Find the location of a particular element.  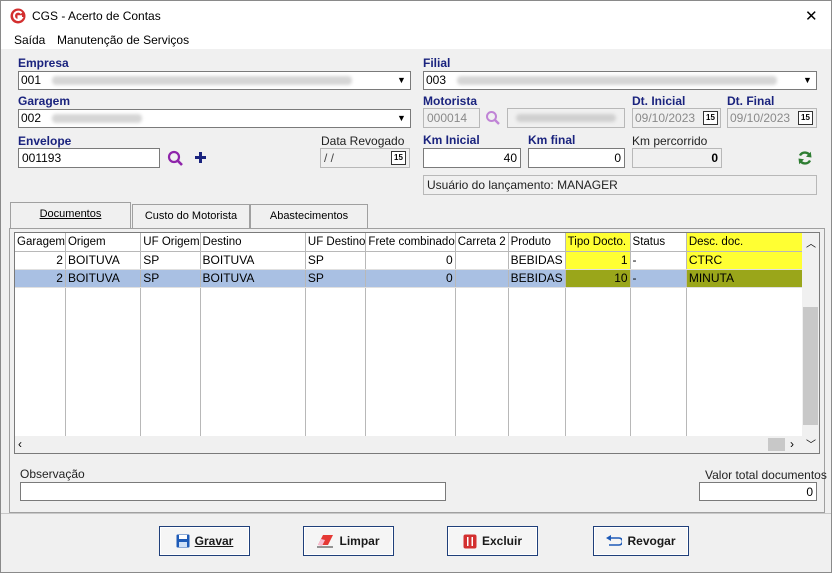

column-header: Origem is located at coordinates (103, 242).